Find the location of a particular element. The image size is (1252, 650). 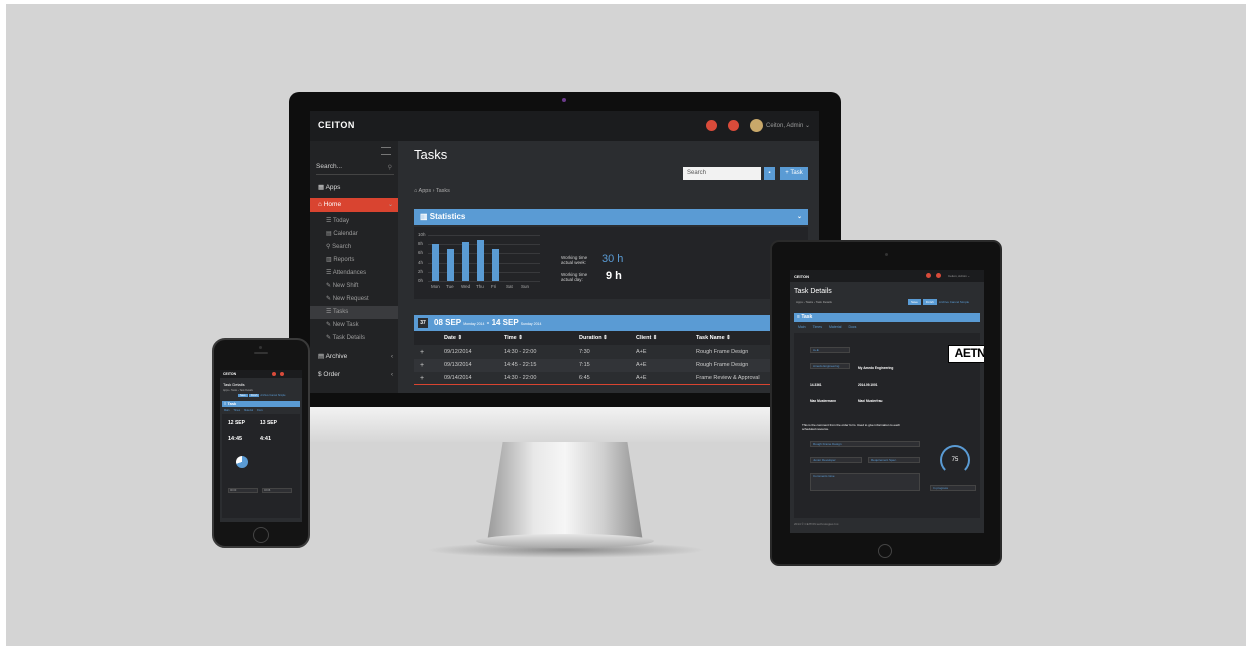

sidebar-item-new-request: ✎ New Request is located at coordinates (354, 299).